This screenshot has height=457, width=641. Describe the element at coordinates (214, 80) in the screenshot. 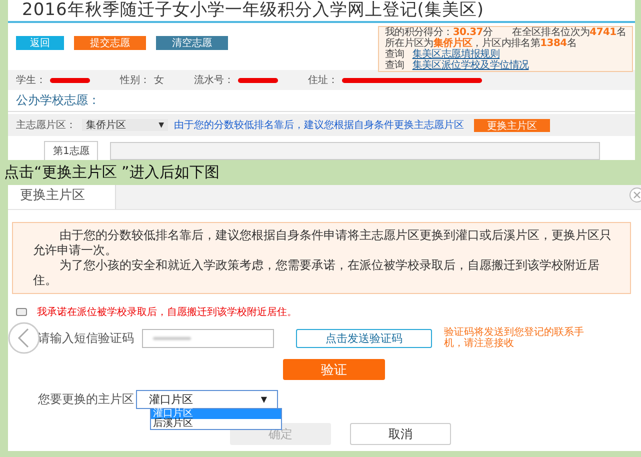

I see `field-label: 流水号：` at that location.